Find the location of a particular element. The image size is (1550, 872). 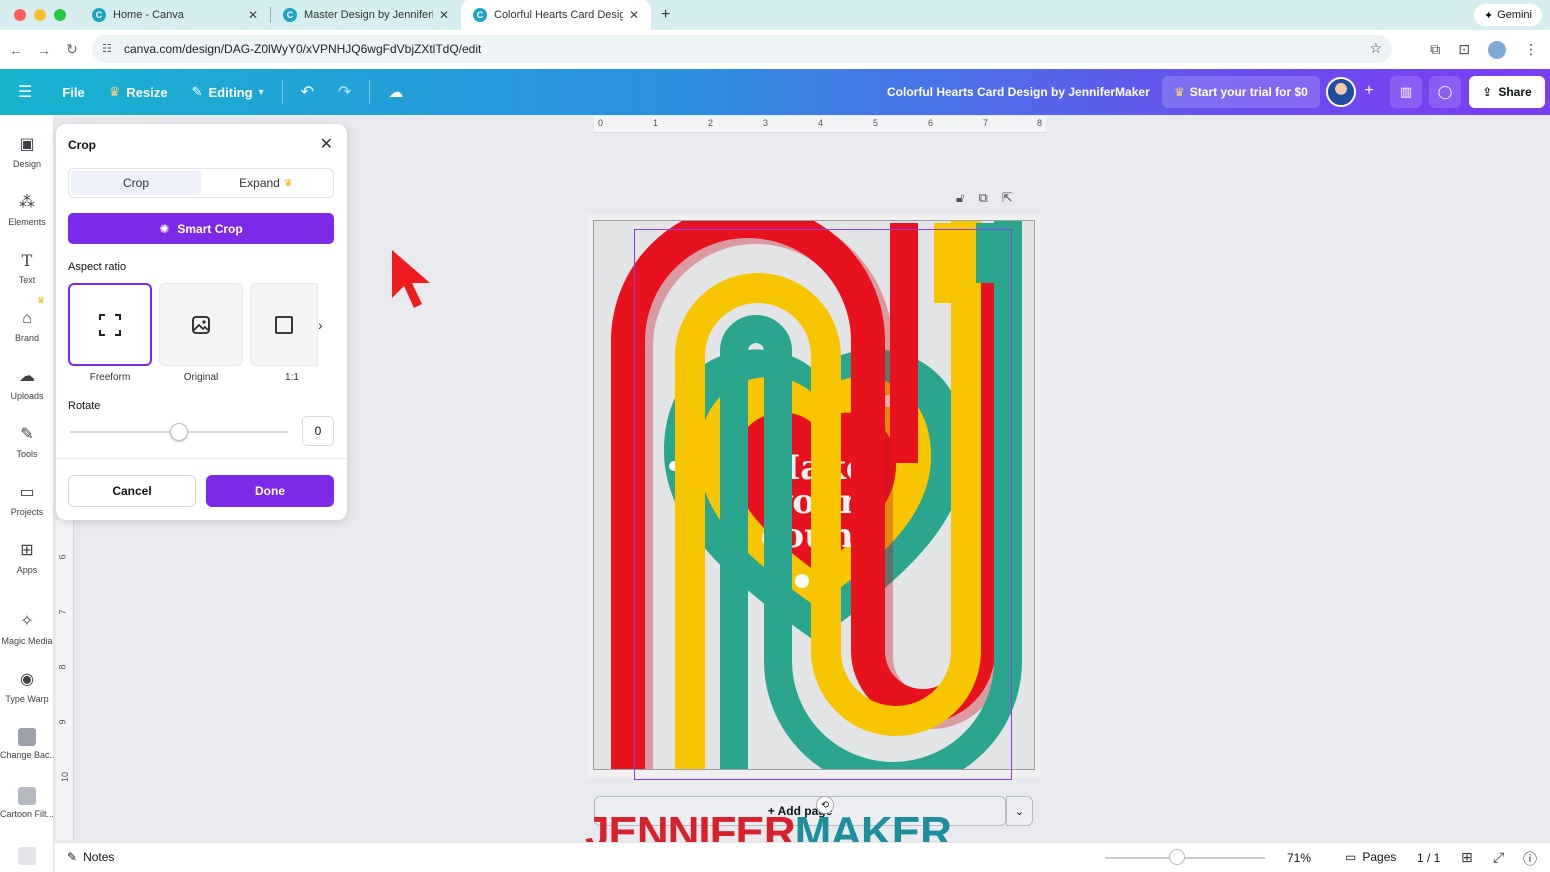

editing-mode-button: ✎ Editing ▾ is located at coordinates (228, 92).